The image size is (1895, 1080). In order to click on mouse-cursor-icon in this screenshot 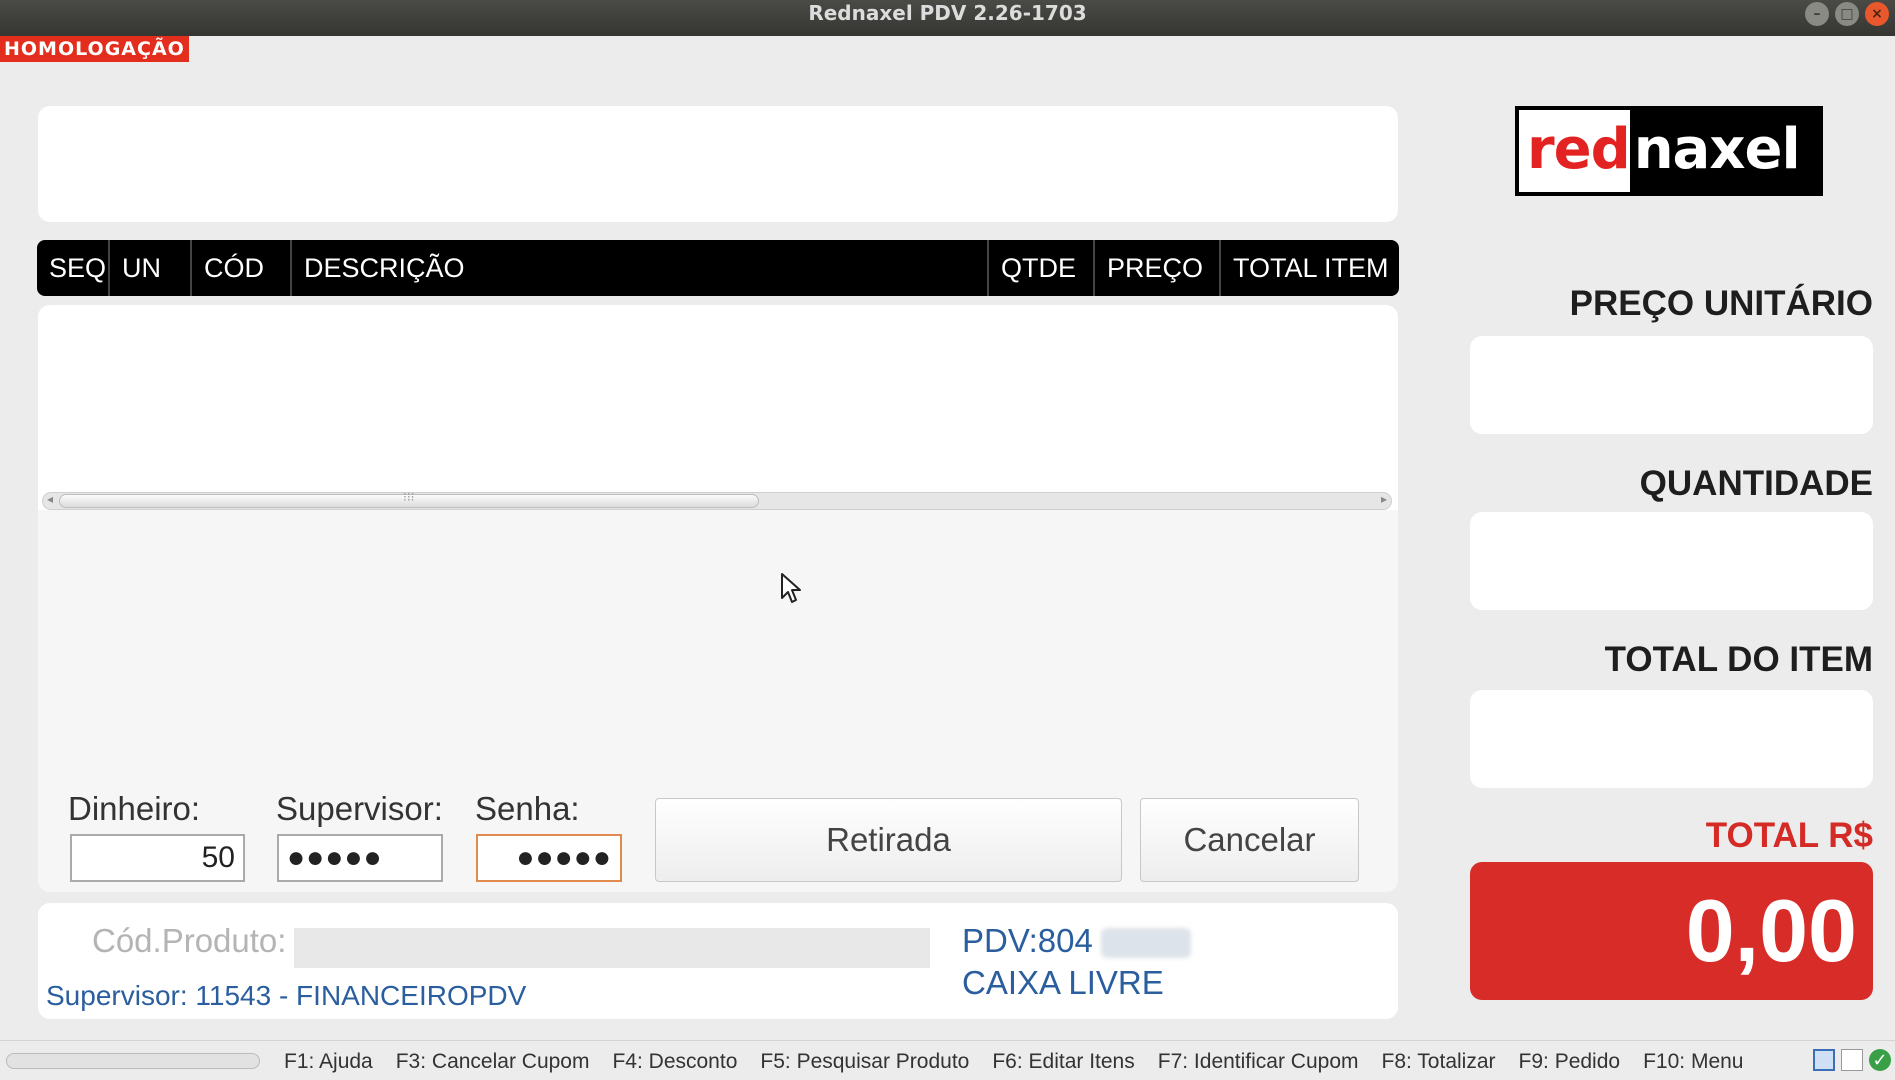, I will do `click(791, 588)`.